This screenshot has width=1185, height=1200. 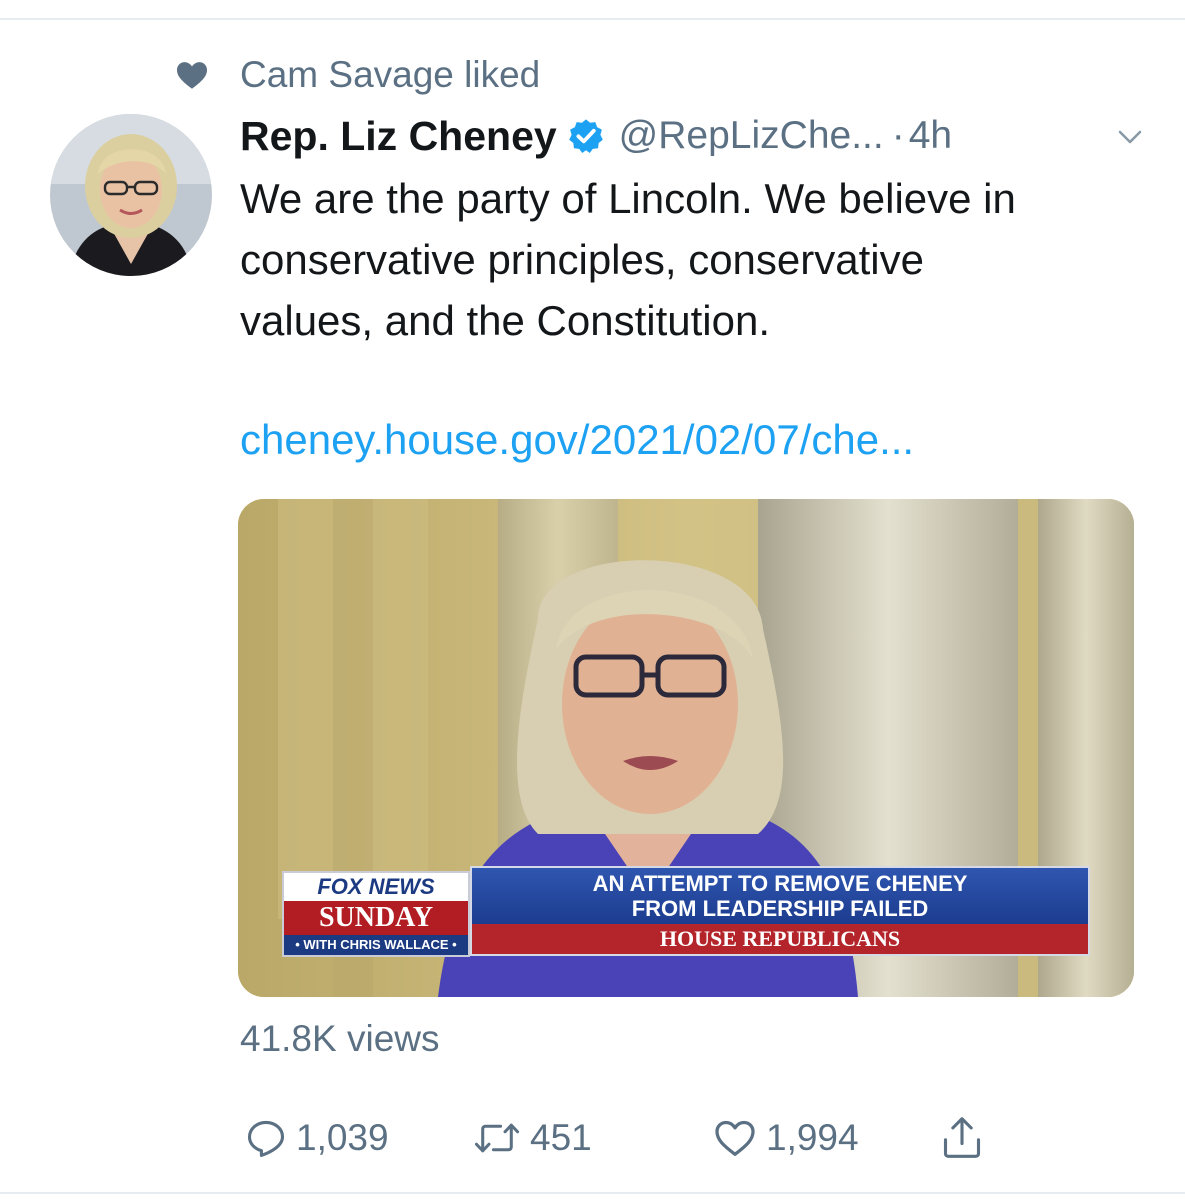 What do you see at coordinates (592, 1193) in the screenshot?
I see `bottom-divider` at bounding box center [592, 1193].